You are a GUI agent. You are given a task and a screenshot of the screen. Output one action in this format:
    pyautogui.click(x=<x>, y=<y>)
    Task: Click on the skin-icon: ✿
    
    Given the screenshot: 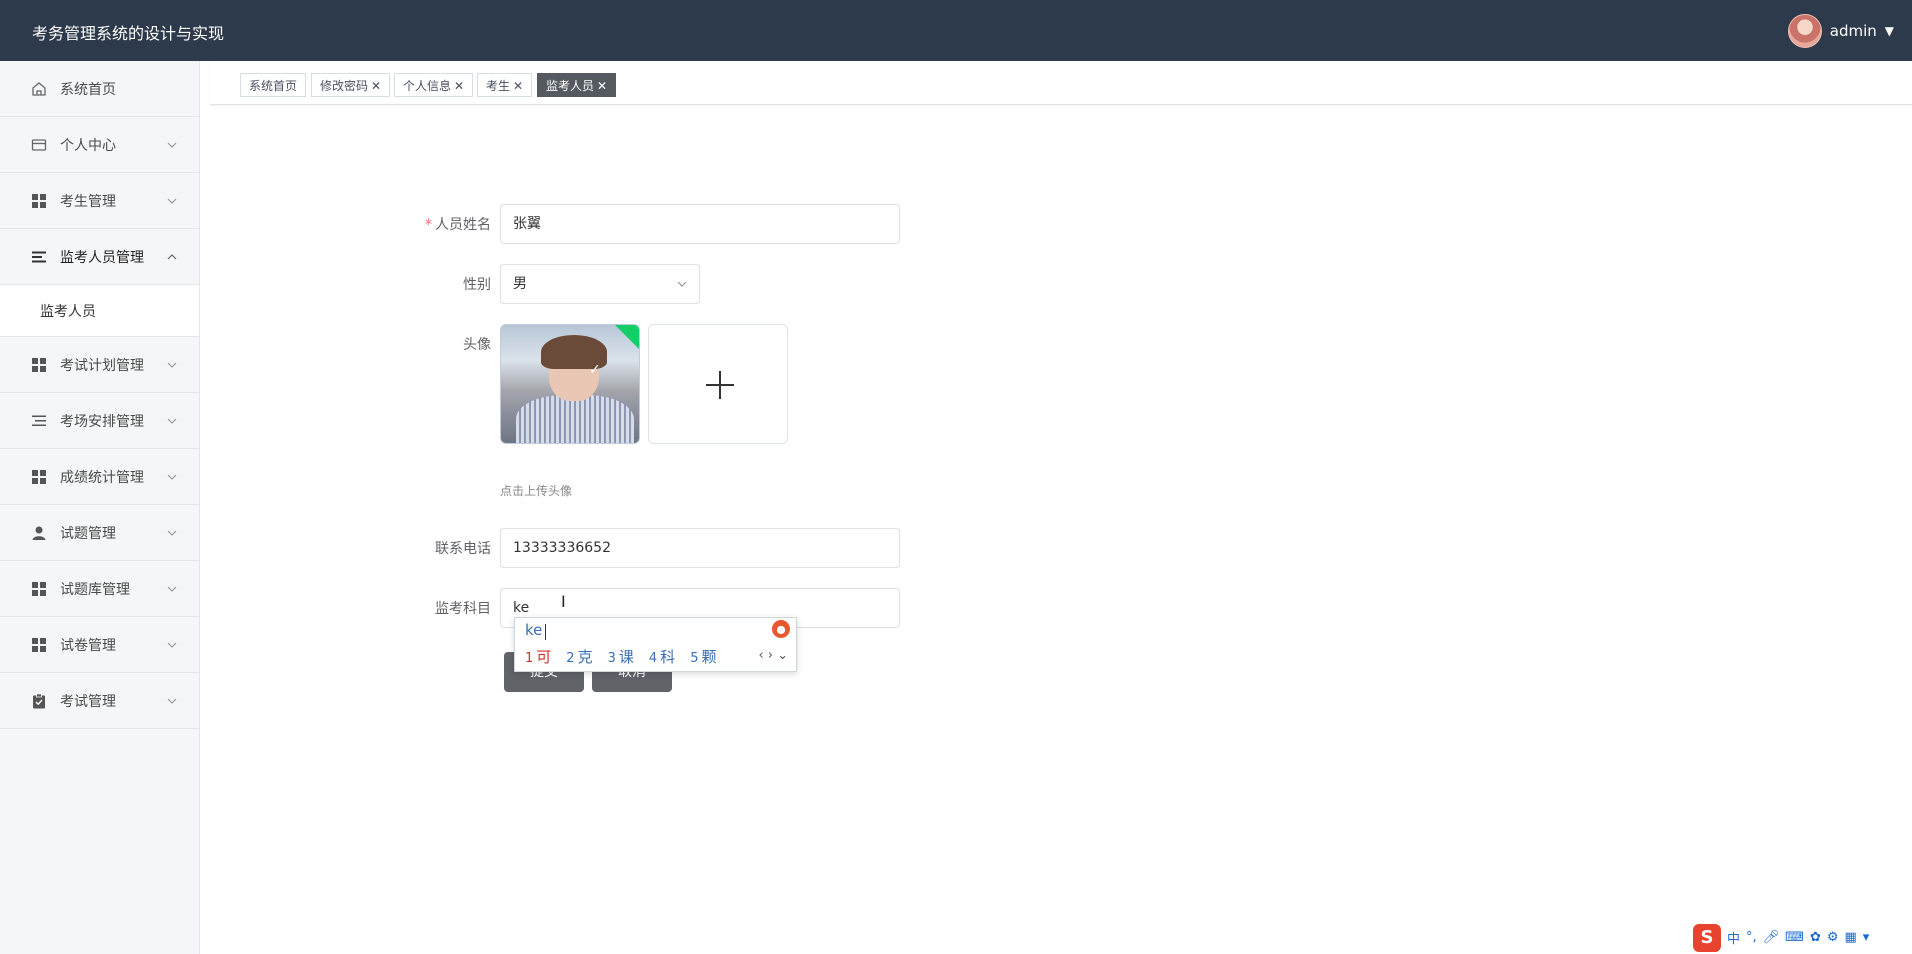 What is the action you would take?
    pyautogui.click(x=1815, y=937)
    